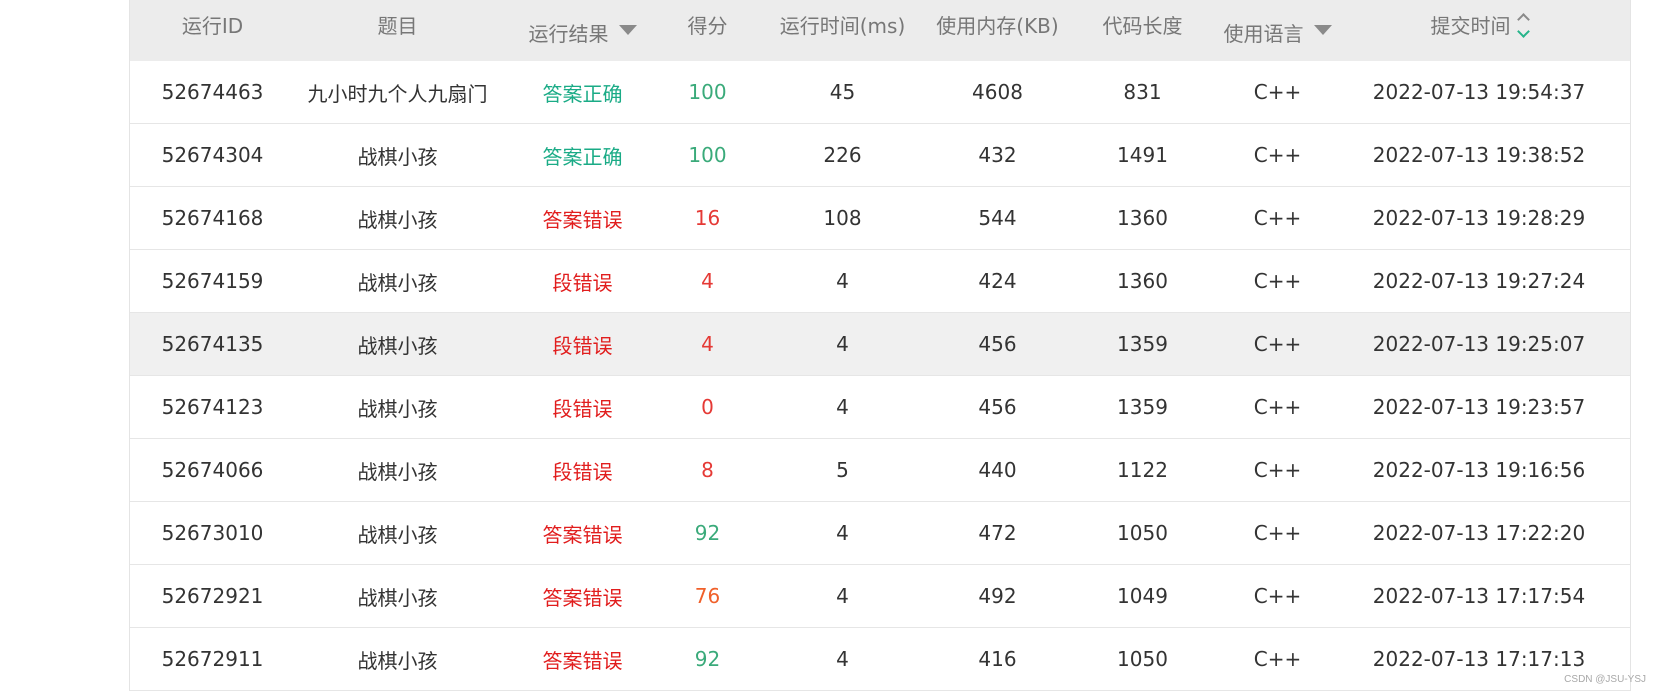  What do you see at coordinates (1479, 92) in the screenshot?
I see `submit-time-cell: 2022-07-13 19:54:37` at bounding box center [1479, 92].